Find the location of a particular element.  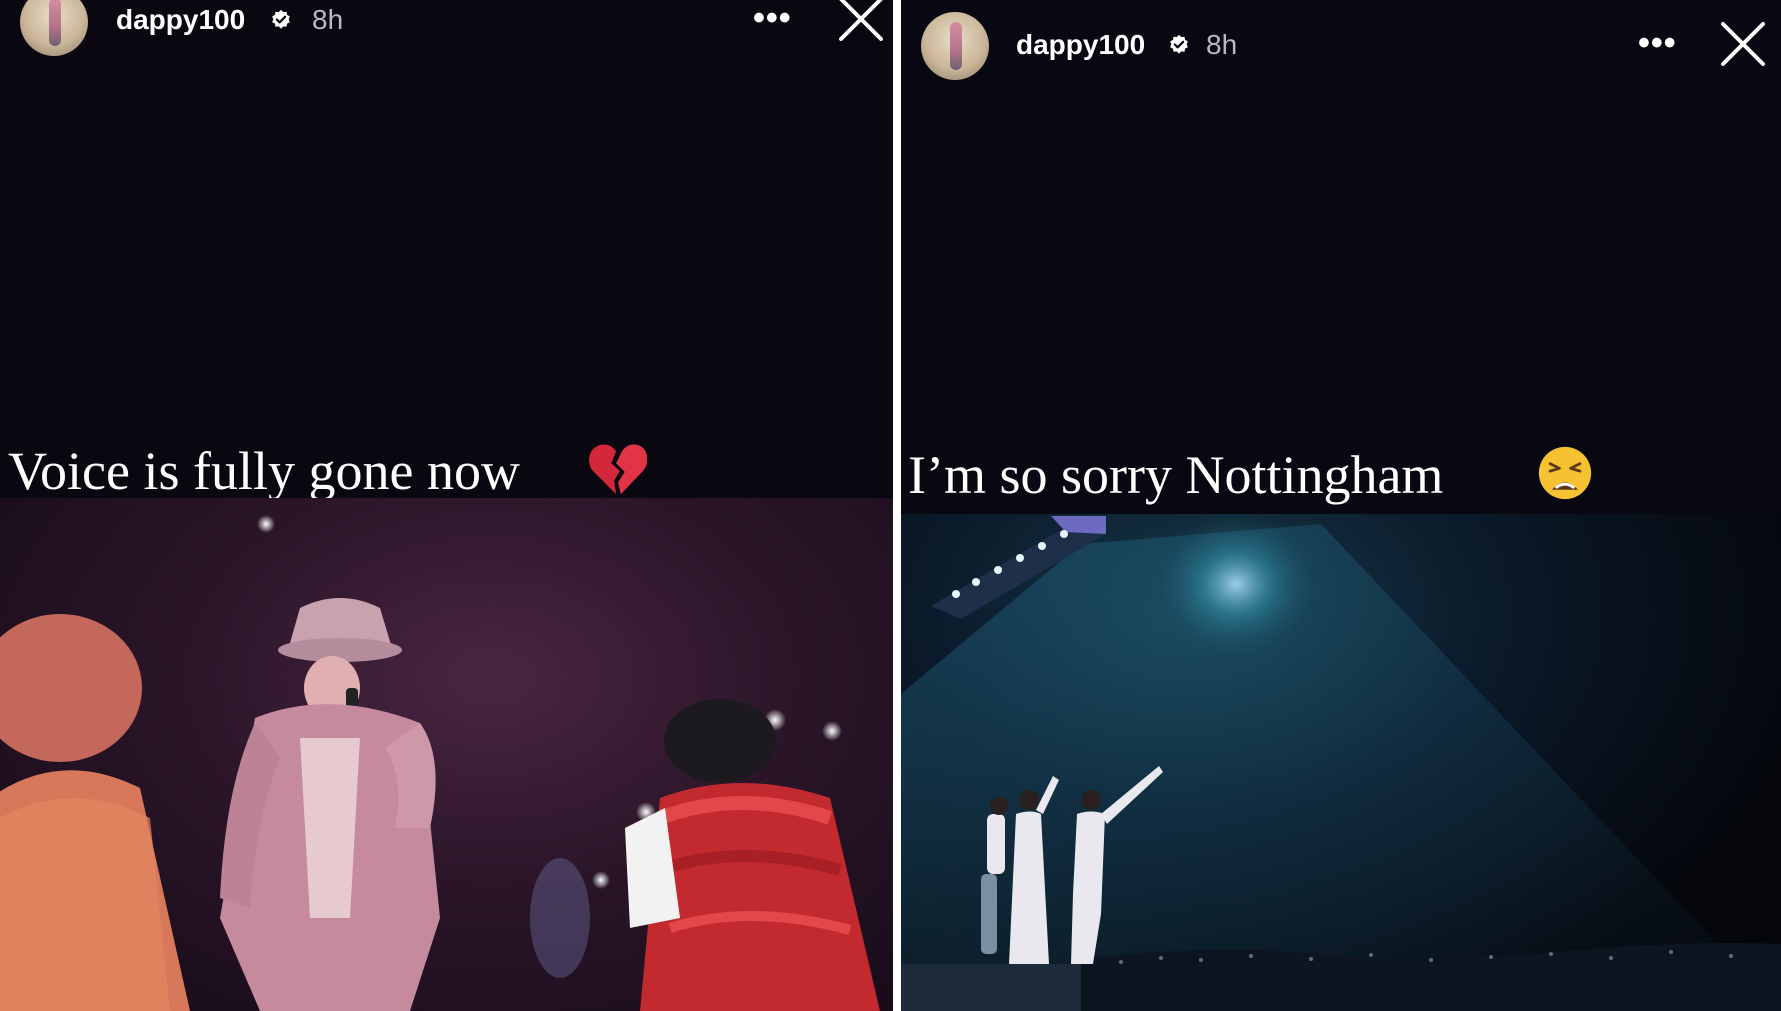

story-caption: I’m so sorry Nottingham is located at coordinates (1176, 475).